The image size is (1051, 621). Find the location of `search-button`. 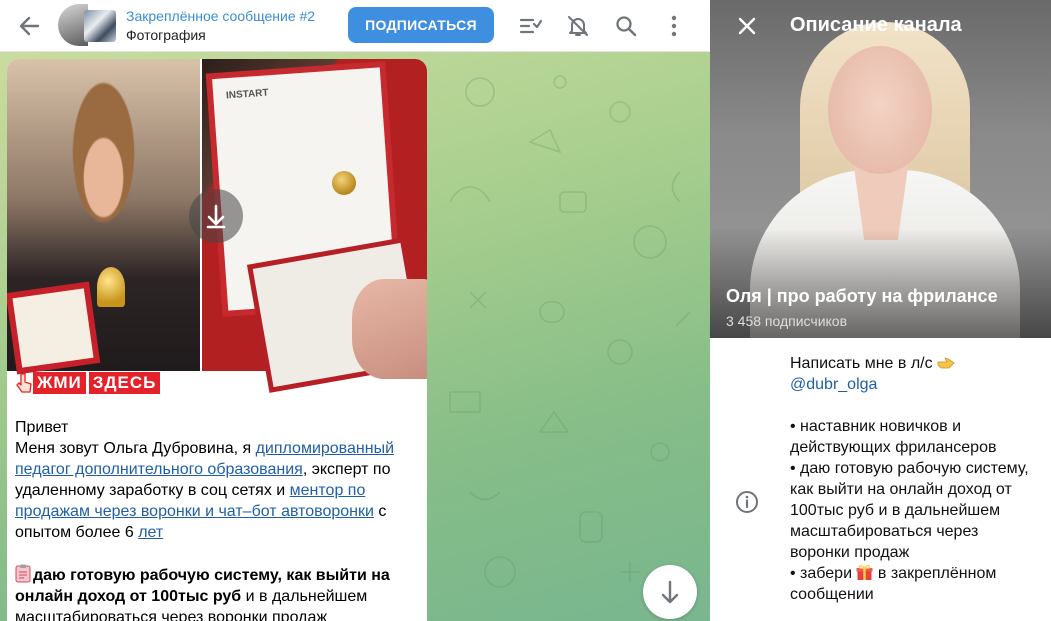

search-button is located at coordinates (626, 26).